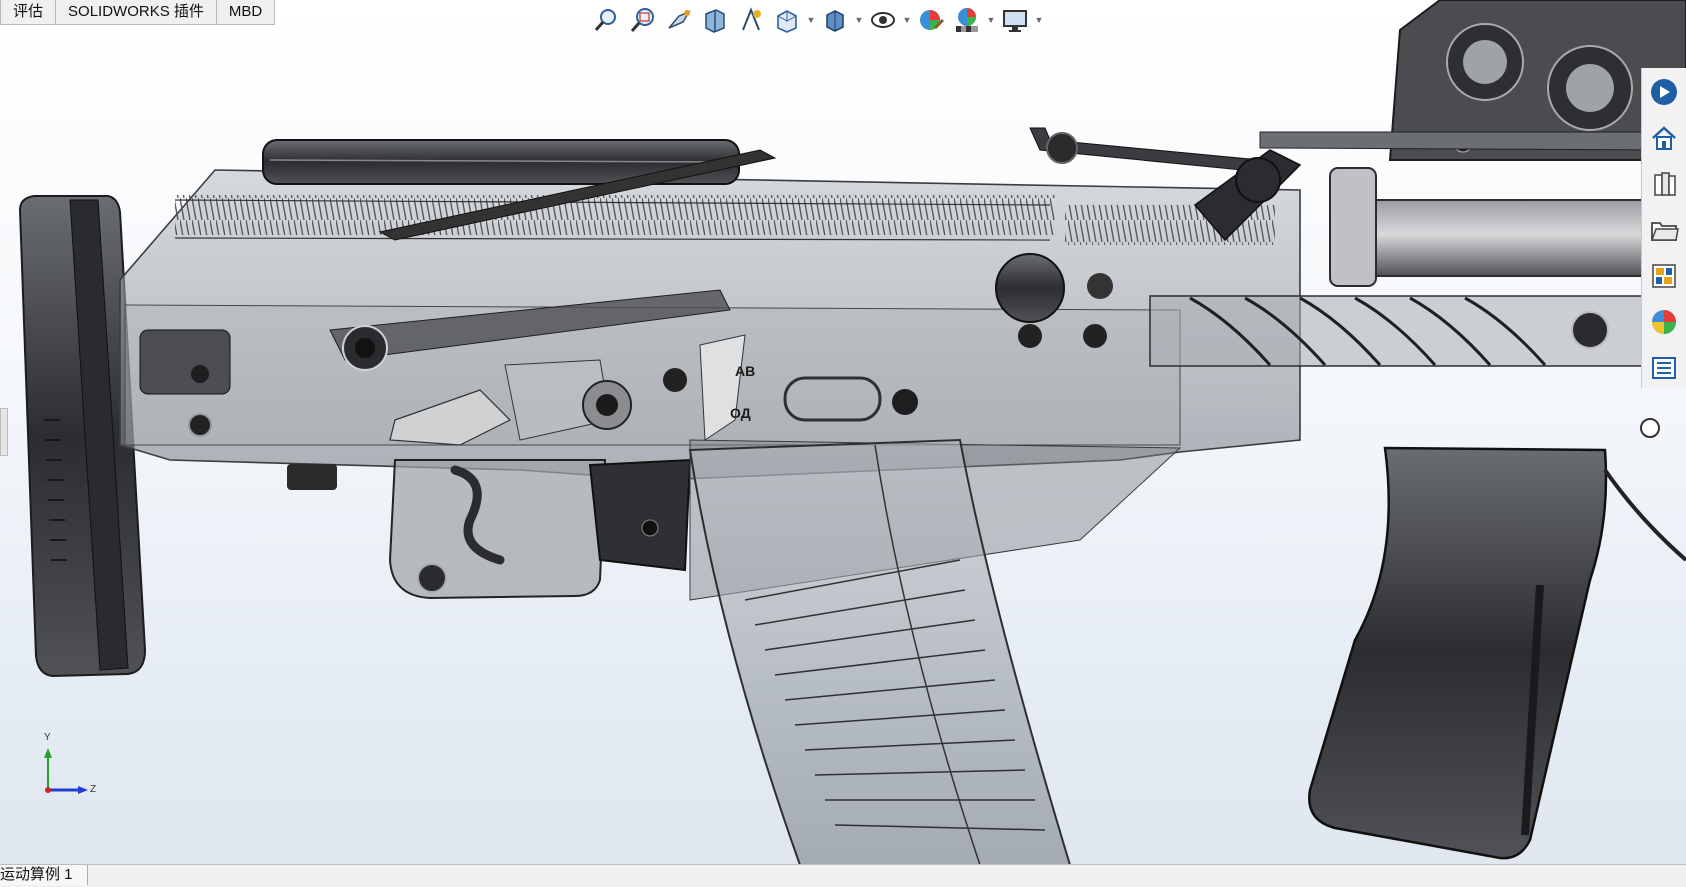 The image size is (1686, 887). Describe the element at coordinates (47, 737) in the screenshot. I see `triad-y-label: Y` at that location.